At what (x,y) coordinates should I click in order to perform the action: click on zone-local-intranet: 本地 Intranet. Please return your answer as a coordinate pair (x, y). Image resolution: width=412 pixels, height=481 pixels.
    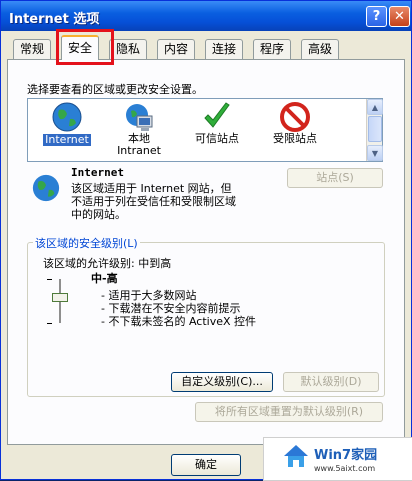
    Looking at the image, I should click on (139, 129).